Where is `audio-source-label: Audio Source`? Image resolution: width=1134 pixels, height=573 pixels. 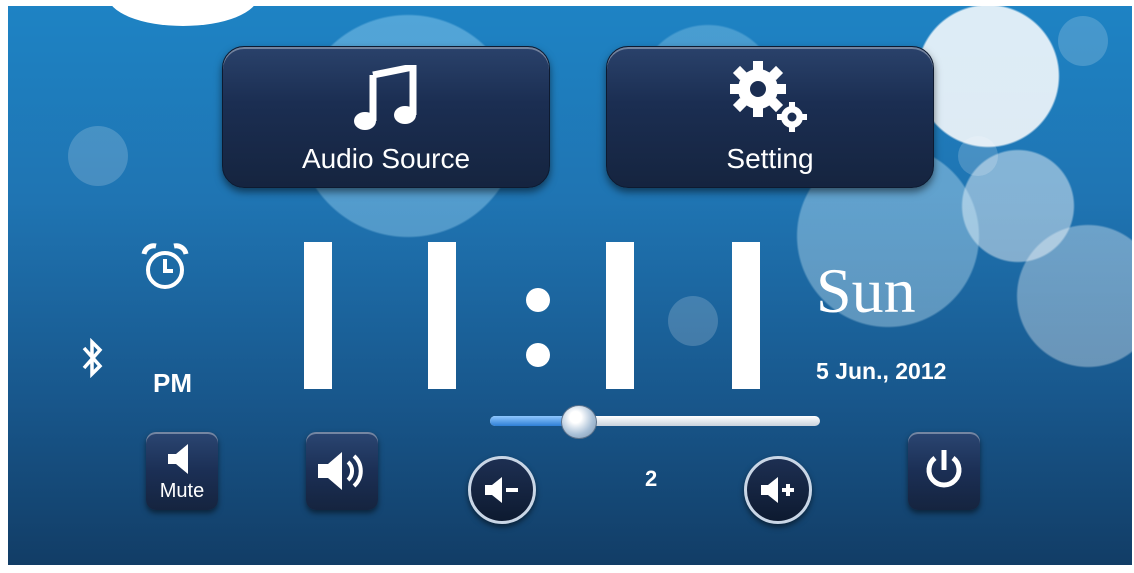 audio-source-label: Audio Source is located at coordinates (386, 158).